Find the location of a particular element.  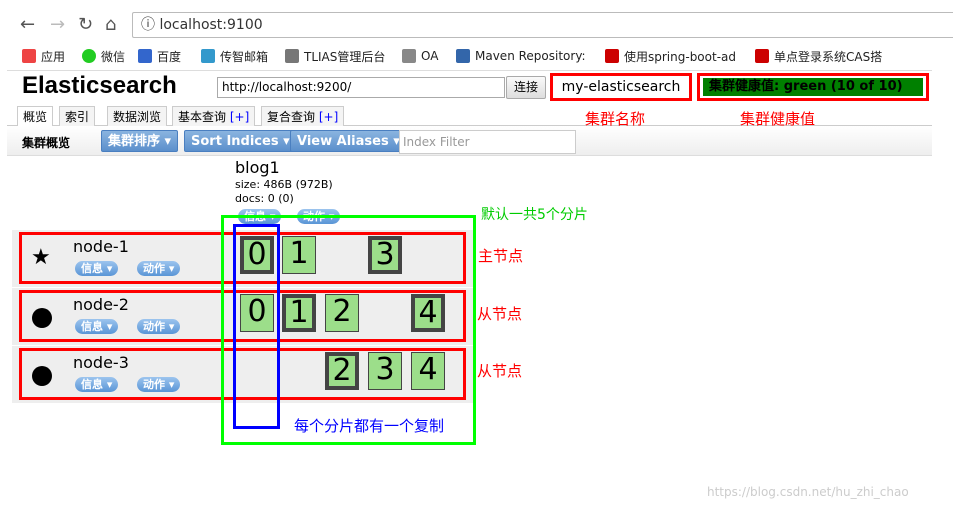

annotation-master: 主节点 is located at coordinates (501, 256).